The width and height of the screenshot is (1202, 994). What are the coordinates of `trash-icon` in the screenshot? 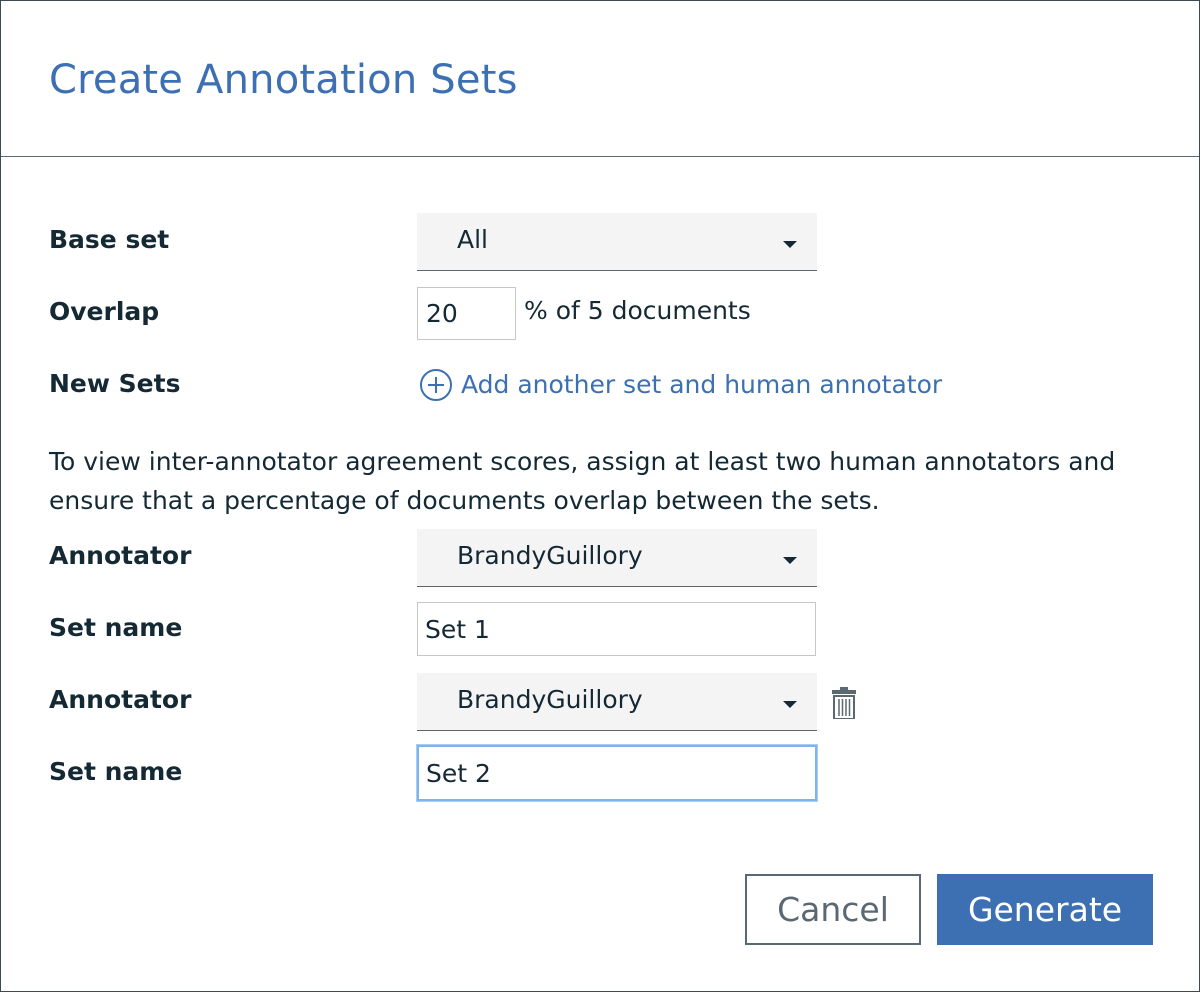 It's located at (844, 703).